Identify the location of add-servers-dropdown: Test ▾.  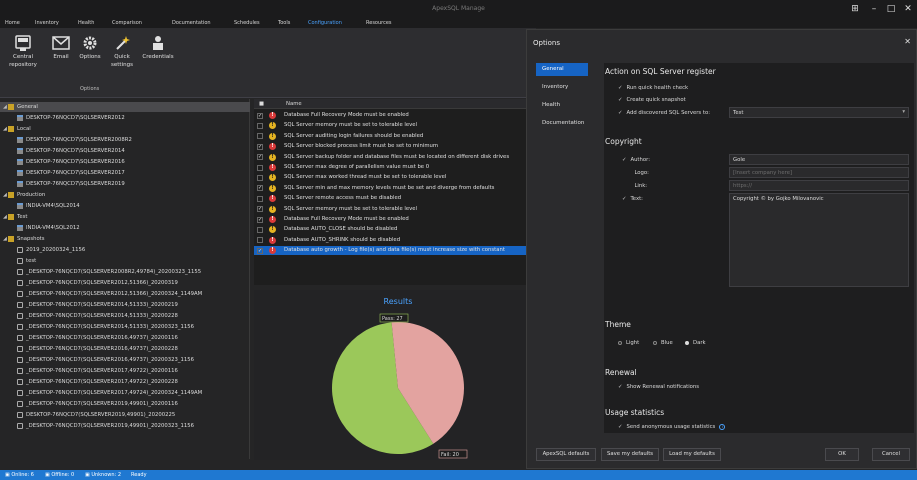
(819, 112).